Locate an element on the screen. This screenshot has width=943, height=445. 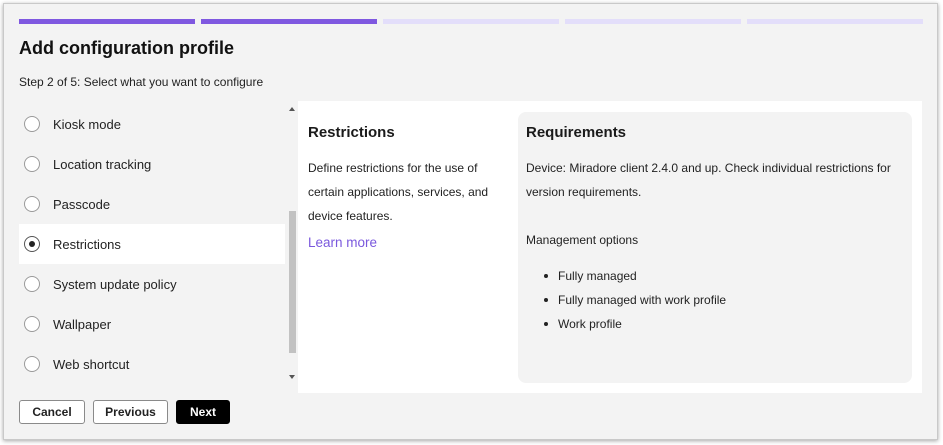
scroll-thumb is located at coordinates (292, 282).